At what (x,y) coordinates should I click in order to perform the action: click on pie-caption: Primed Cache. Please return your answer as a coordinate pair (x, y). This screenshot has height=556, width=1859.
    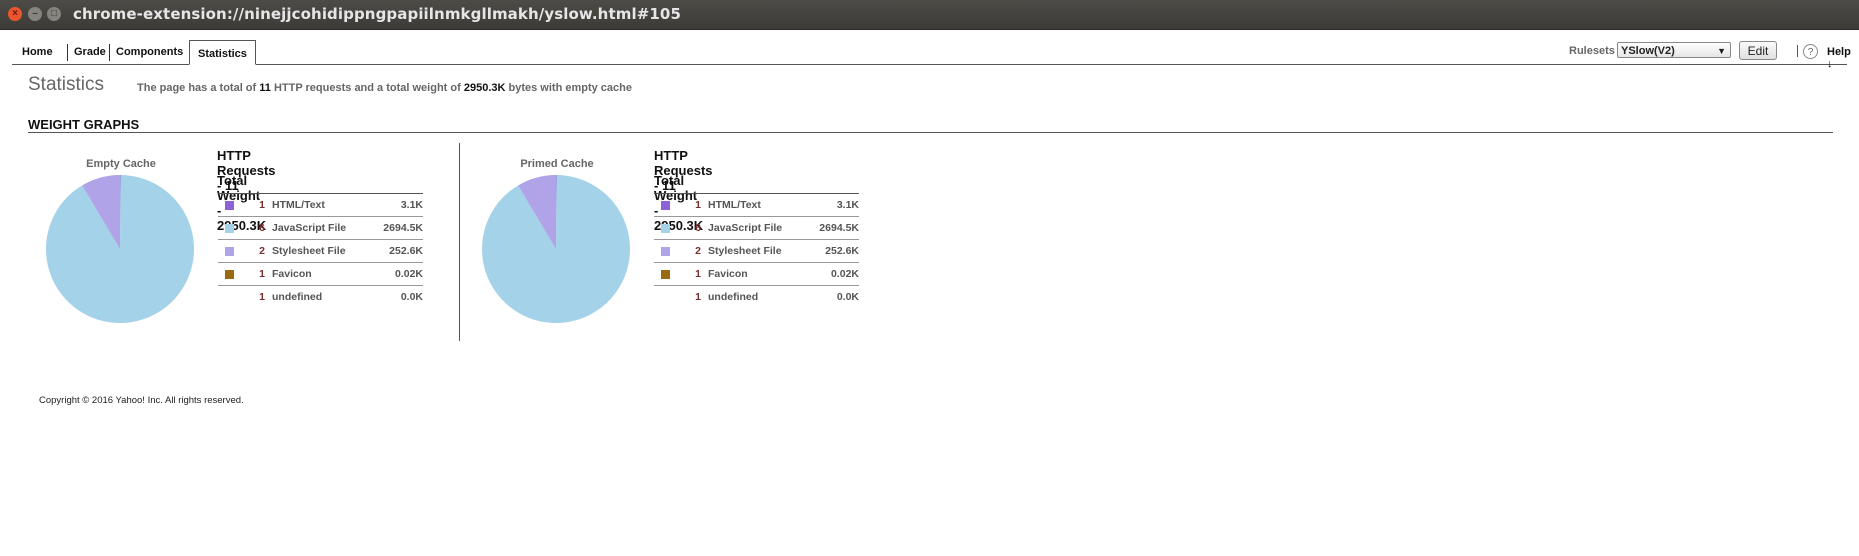
    Looking at the image, I should click on (557, 164).